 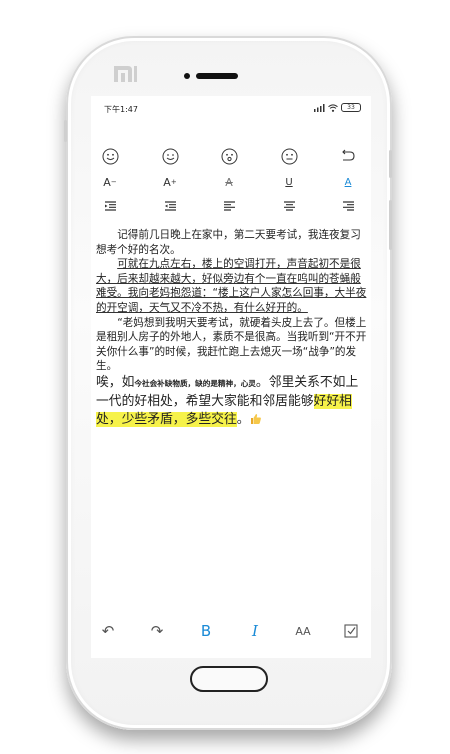 I want to click on align-left-icon, so click(x=229, y=206).